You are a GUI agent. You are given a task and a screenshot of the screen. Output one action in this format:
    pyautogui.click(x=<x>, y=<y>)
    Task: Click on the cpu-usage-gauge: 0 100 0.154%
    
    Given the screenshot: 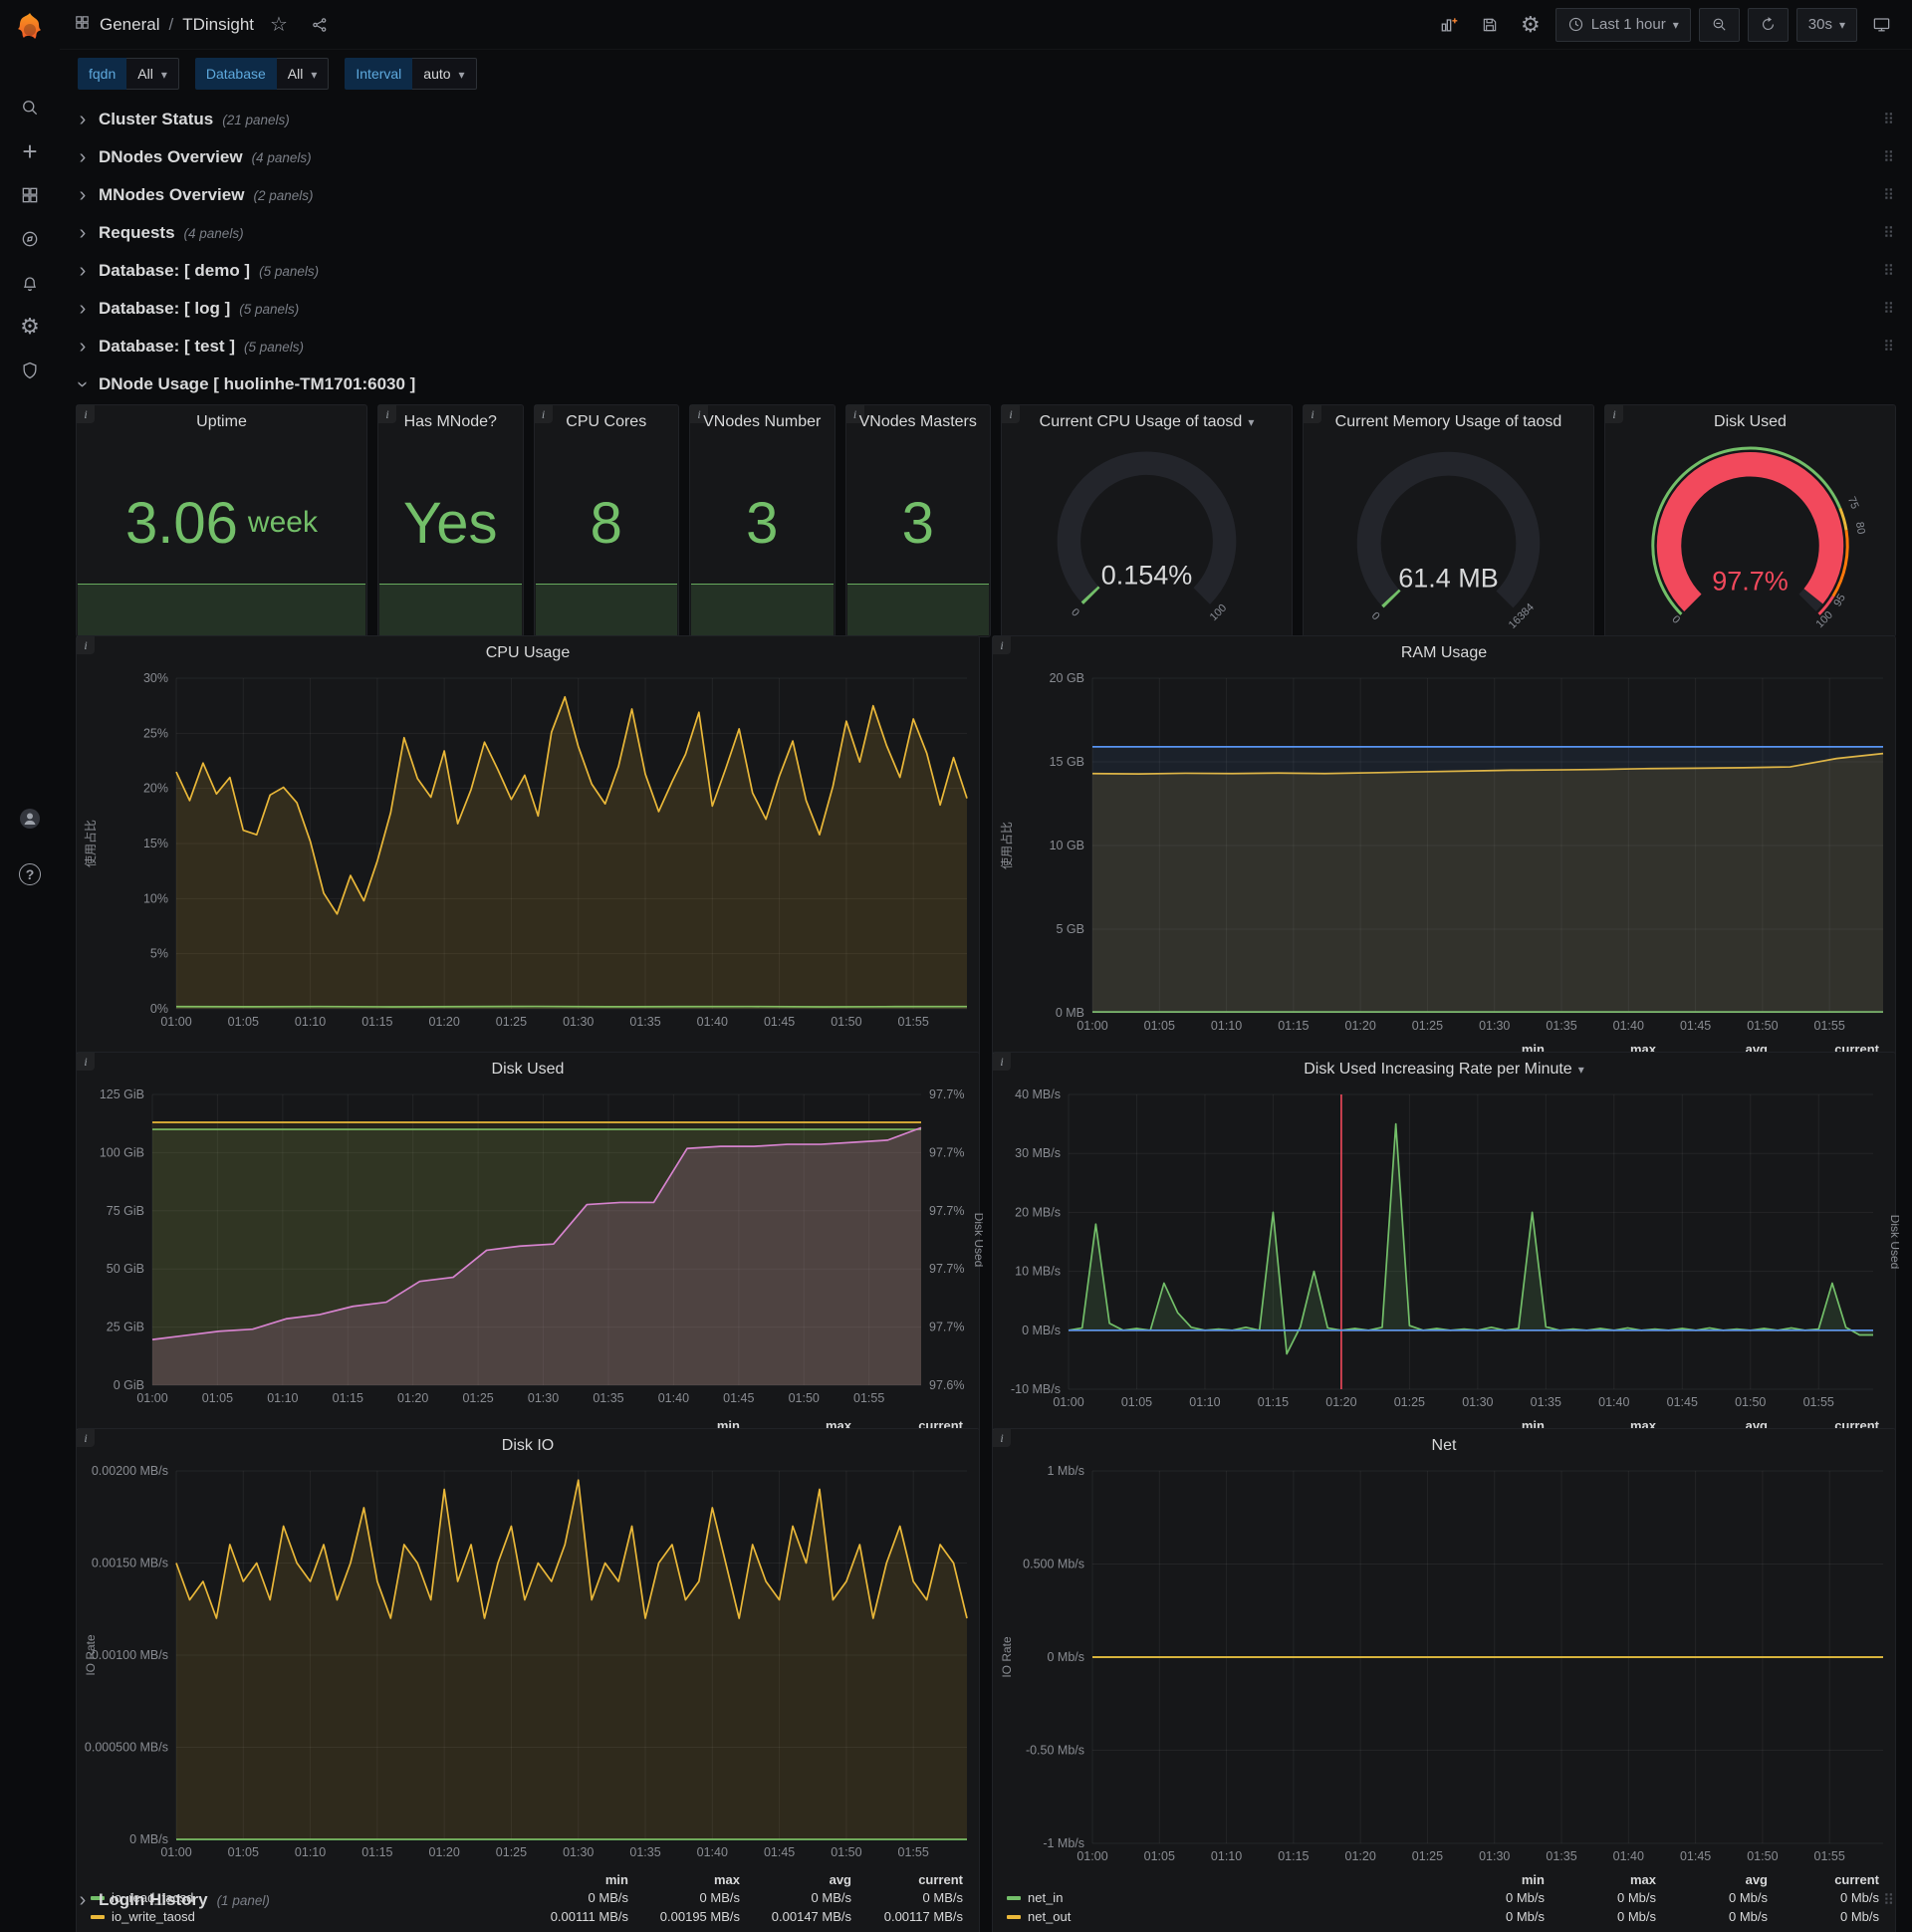 What is the action you would take?
    pyautogui.click(x=1147, y=537)
    